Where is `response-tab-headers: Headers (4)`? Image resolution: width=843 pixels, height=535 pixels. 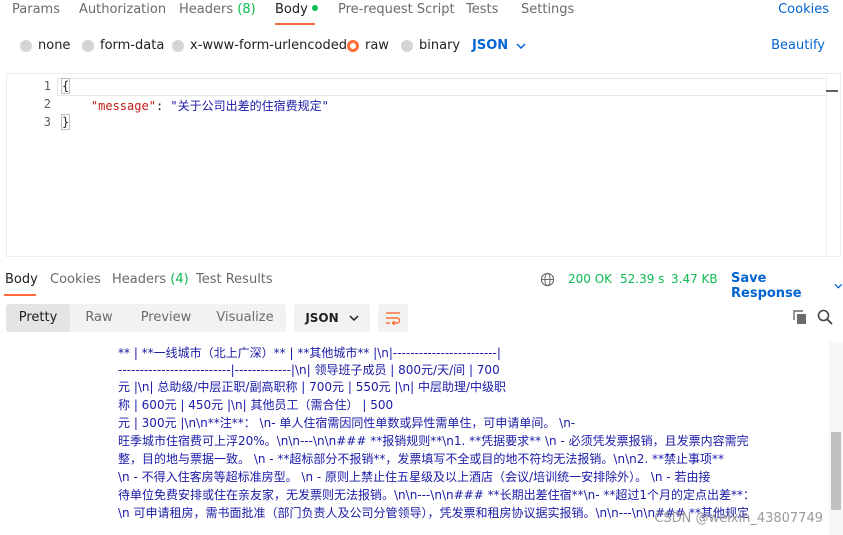
response-tab-headers: Headers (4) is located at coordinates (150, 279).